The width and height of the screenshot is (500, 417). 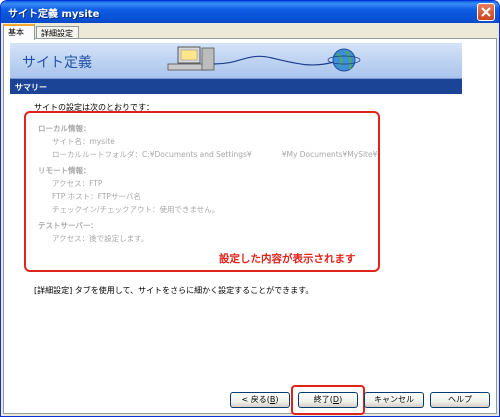 I want to click on section-label: サマリー, so click(x=31, y=87).